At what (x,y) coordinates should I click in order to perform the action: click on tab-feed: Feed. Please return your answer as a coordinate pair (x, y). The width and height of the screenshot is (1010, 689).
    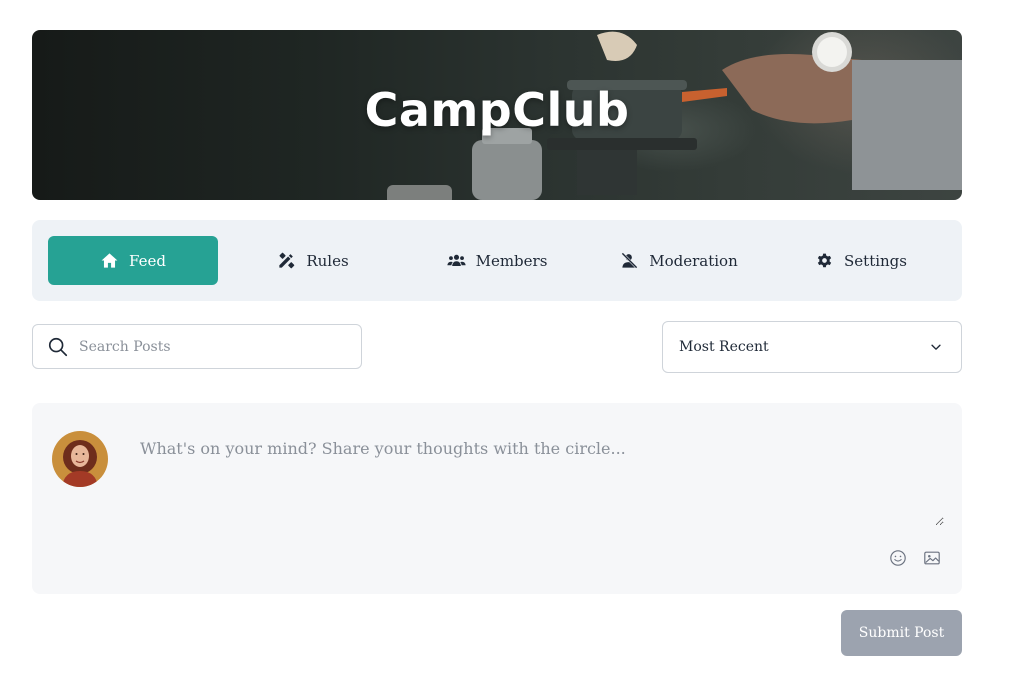
    Looking at the image, I should click on (133, 260).